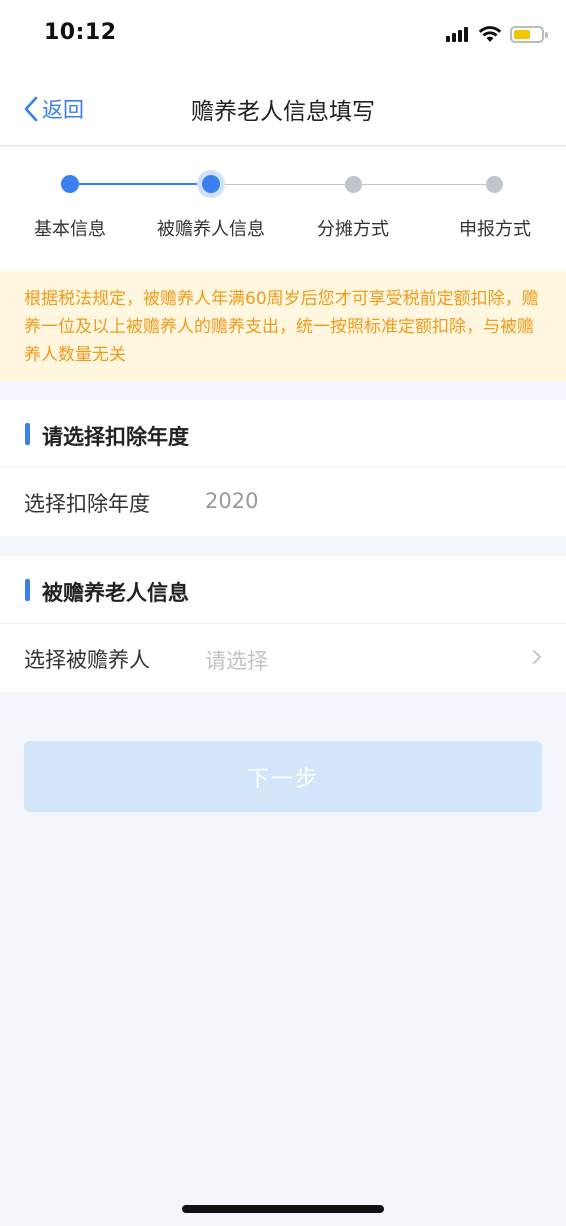 This screenshot has height=1226, width=566. I want to click on navigation-bar: 返回 赡养老人信息填写, so click(283, 108).